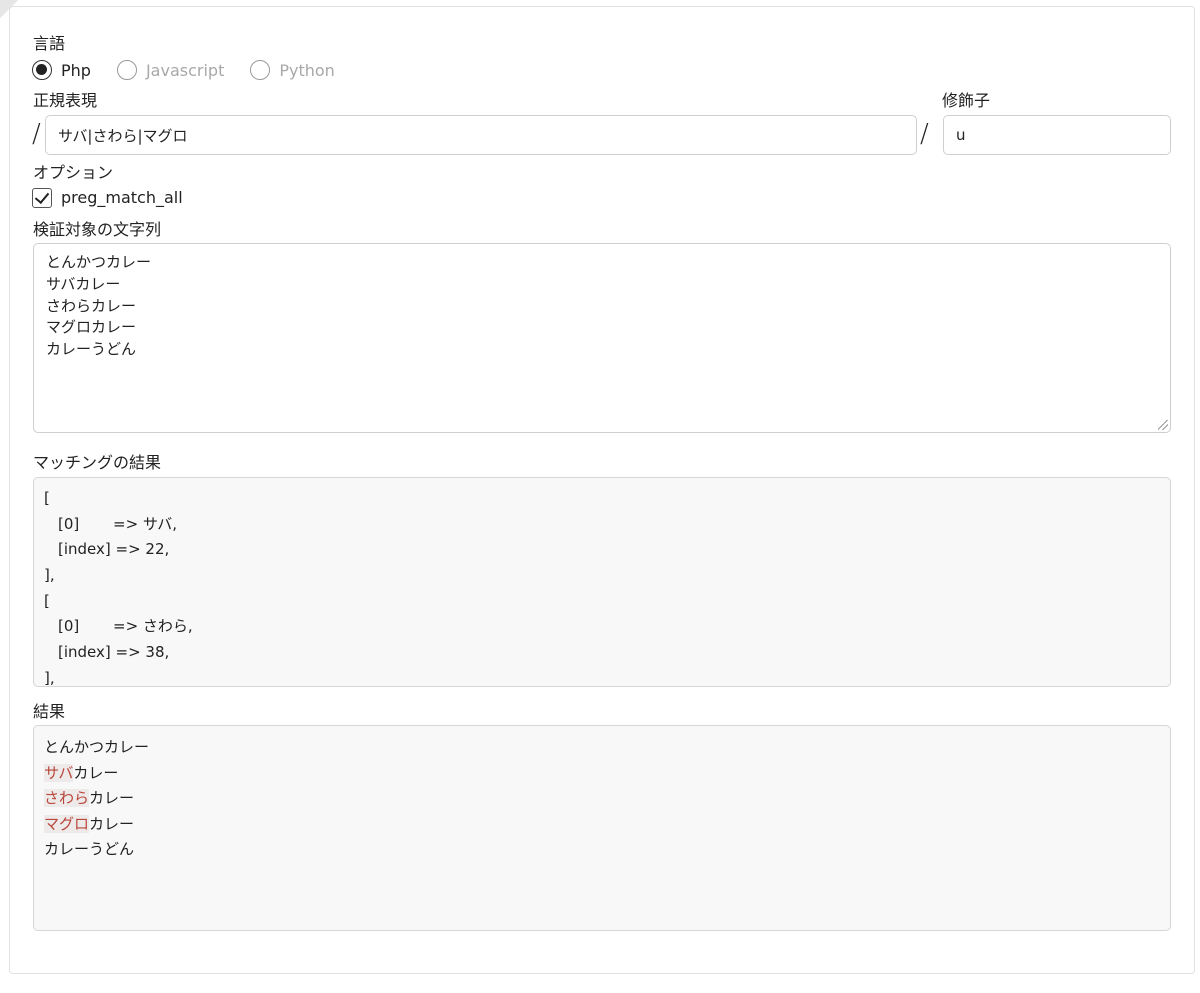 The width and height of the screenshot is (1200, 993). What do you see at coordinates (91, 305) in the screenshot?
I see `subject-line: さわらカレー` at bounding box center [91, 305].